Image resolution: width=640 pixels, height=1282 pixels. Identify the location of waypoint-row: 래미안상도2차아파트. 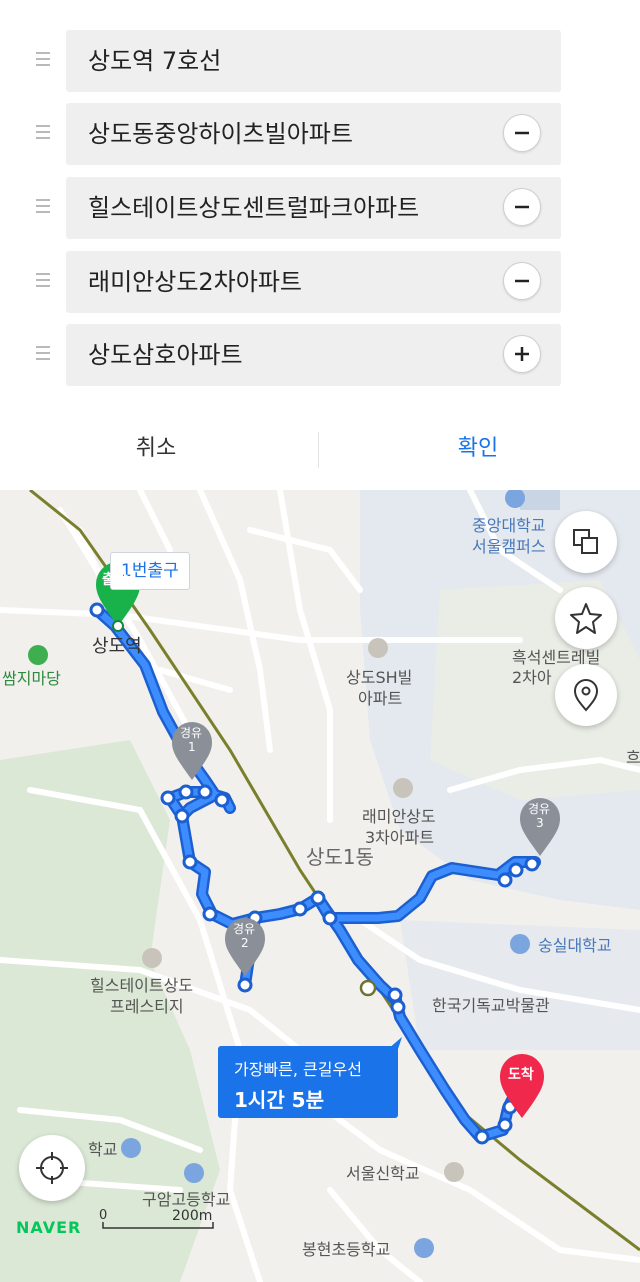
(320, 282).